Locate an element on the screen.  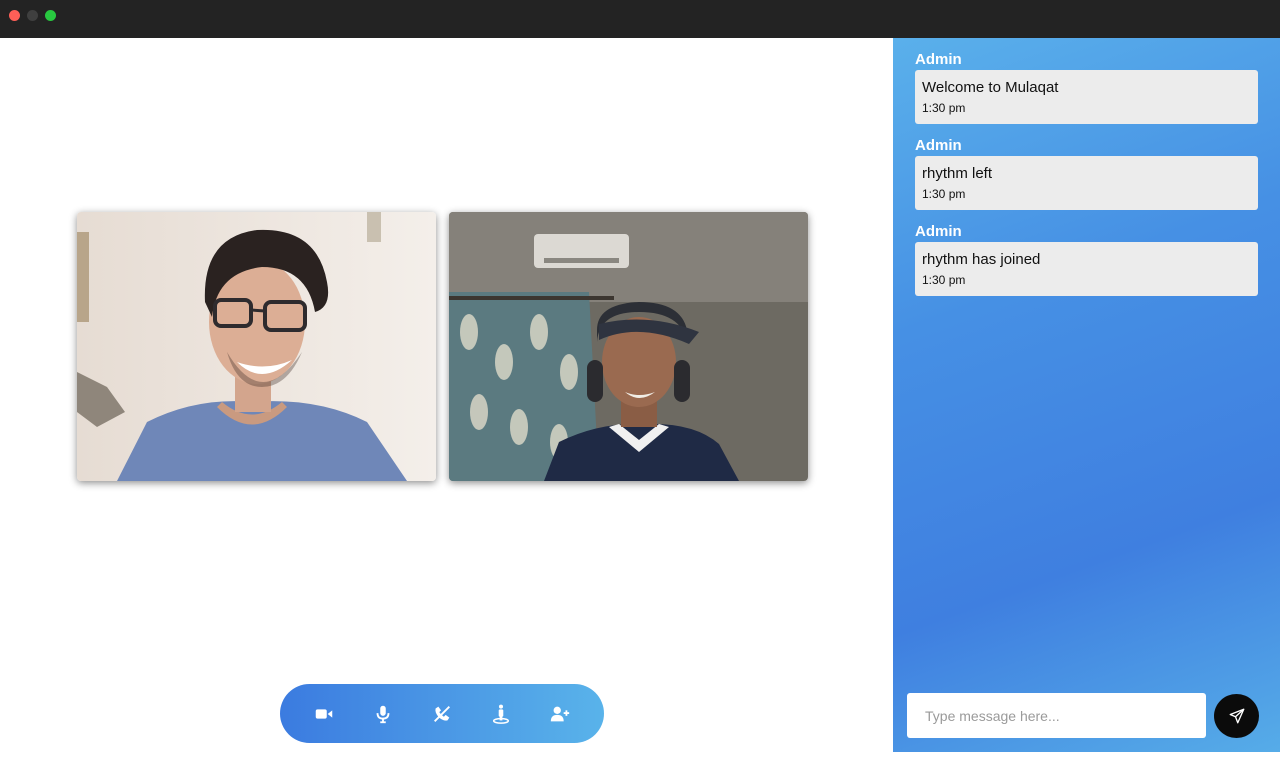
user-plus-icon is located at coordinates (560, 713).